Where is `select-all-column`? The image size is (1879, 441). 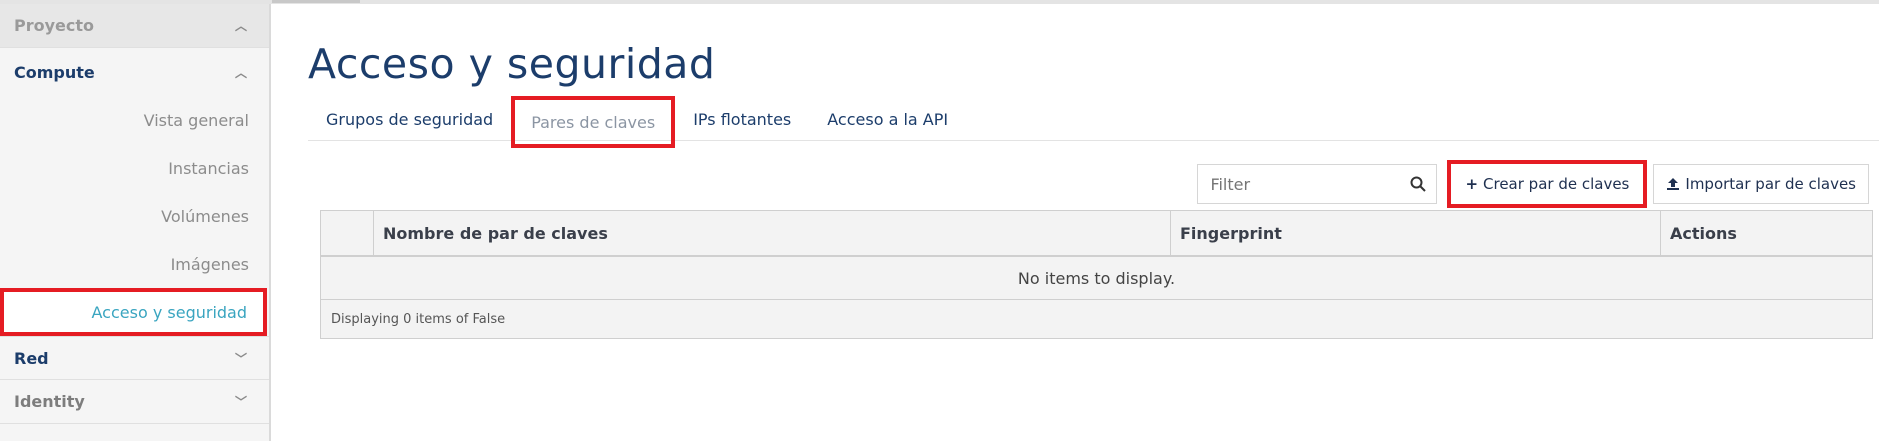
select-all-column is located at coordinates (347, 233).